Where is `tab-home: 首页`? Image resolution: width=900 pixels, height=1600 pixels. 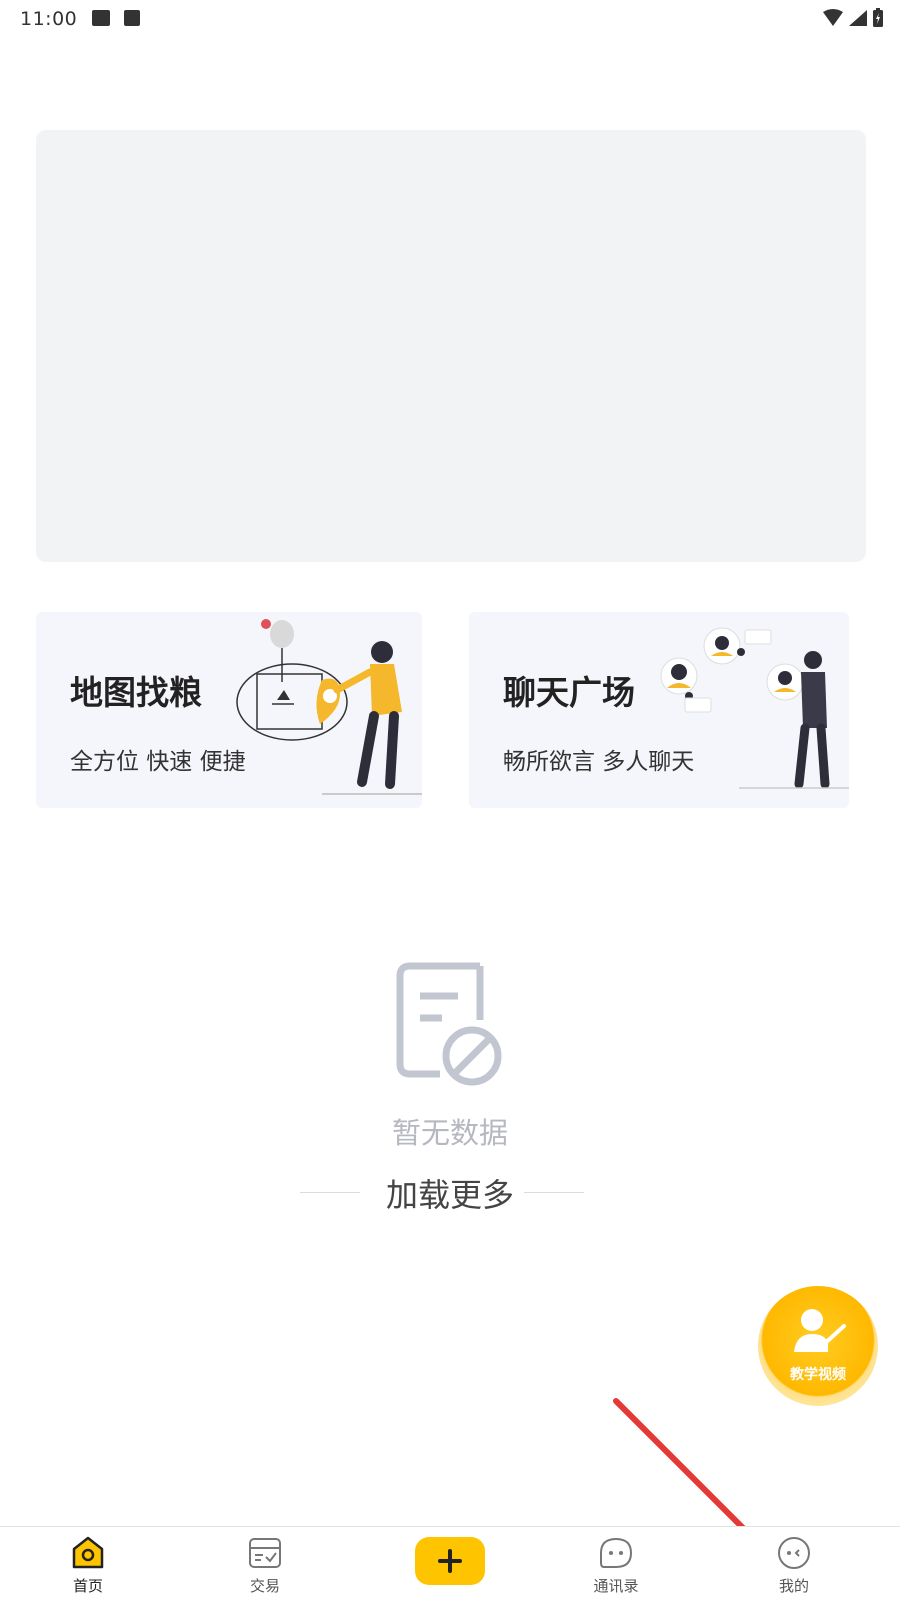
tab-home: 首页 is located at coordinates (88, 1563).